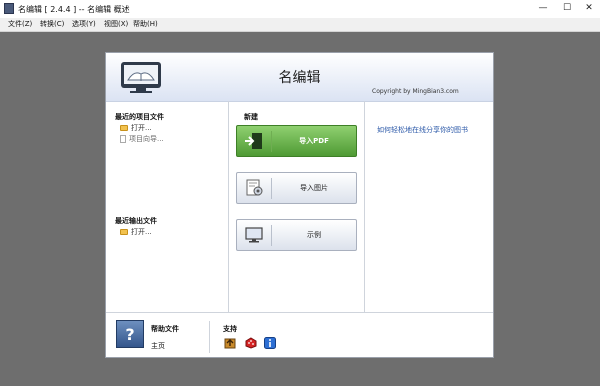 The width and height of the screenshot is (600, 386). I want to click on home-link: 主页, so click(158, 346).